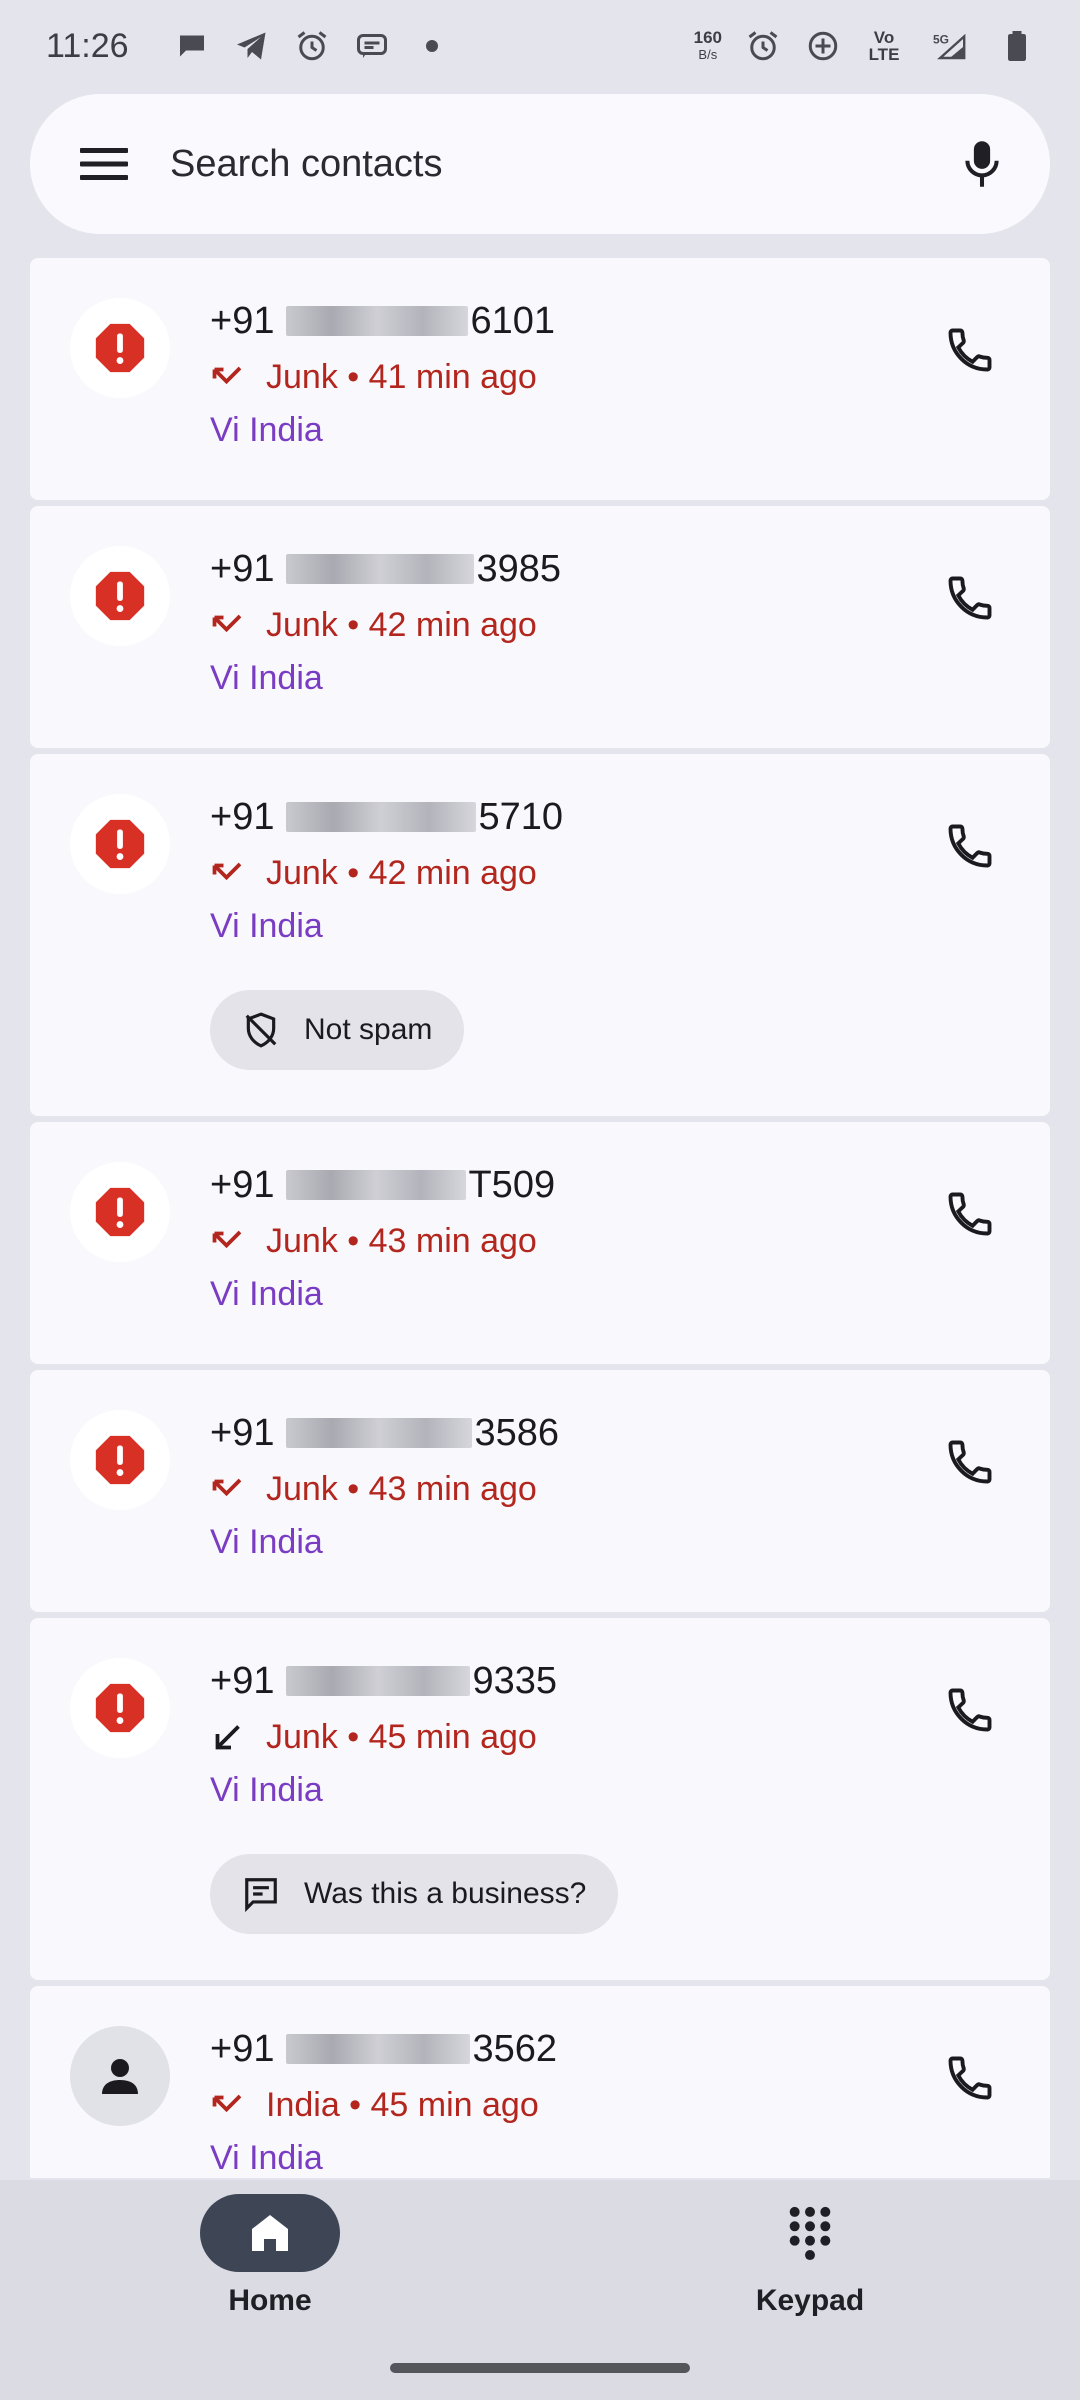  What do you see at coordinates (630, 817) in the screenshot?
I see `phone-number: +91 5710` at bounding box center [630, 817].